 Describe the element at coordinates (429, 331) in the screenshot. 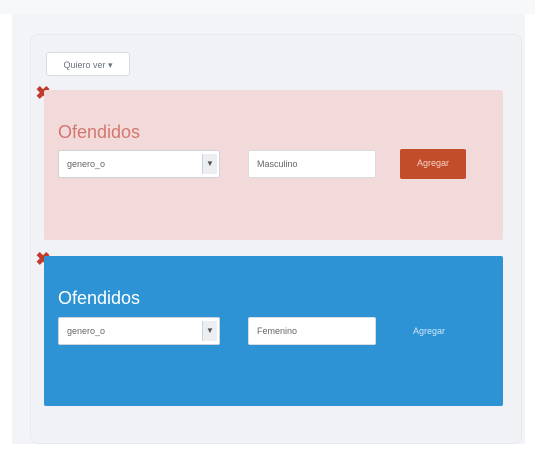

I see `add-link: Agregar` at that location.